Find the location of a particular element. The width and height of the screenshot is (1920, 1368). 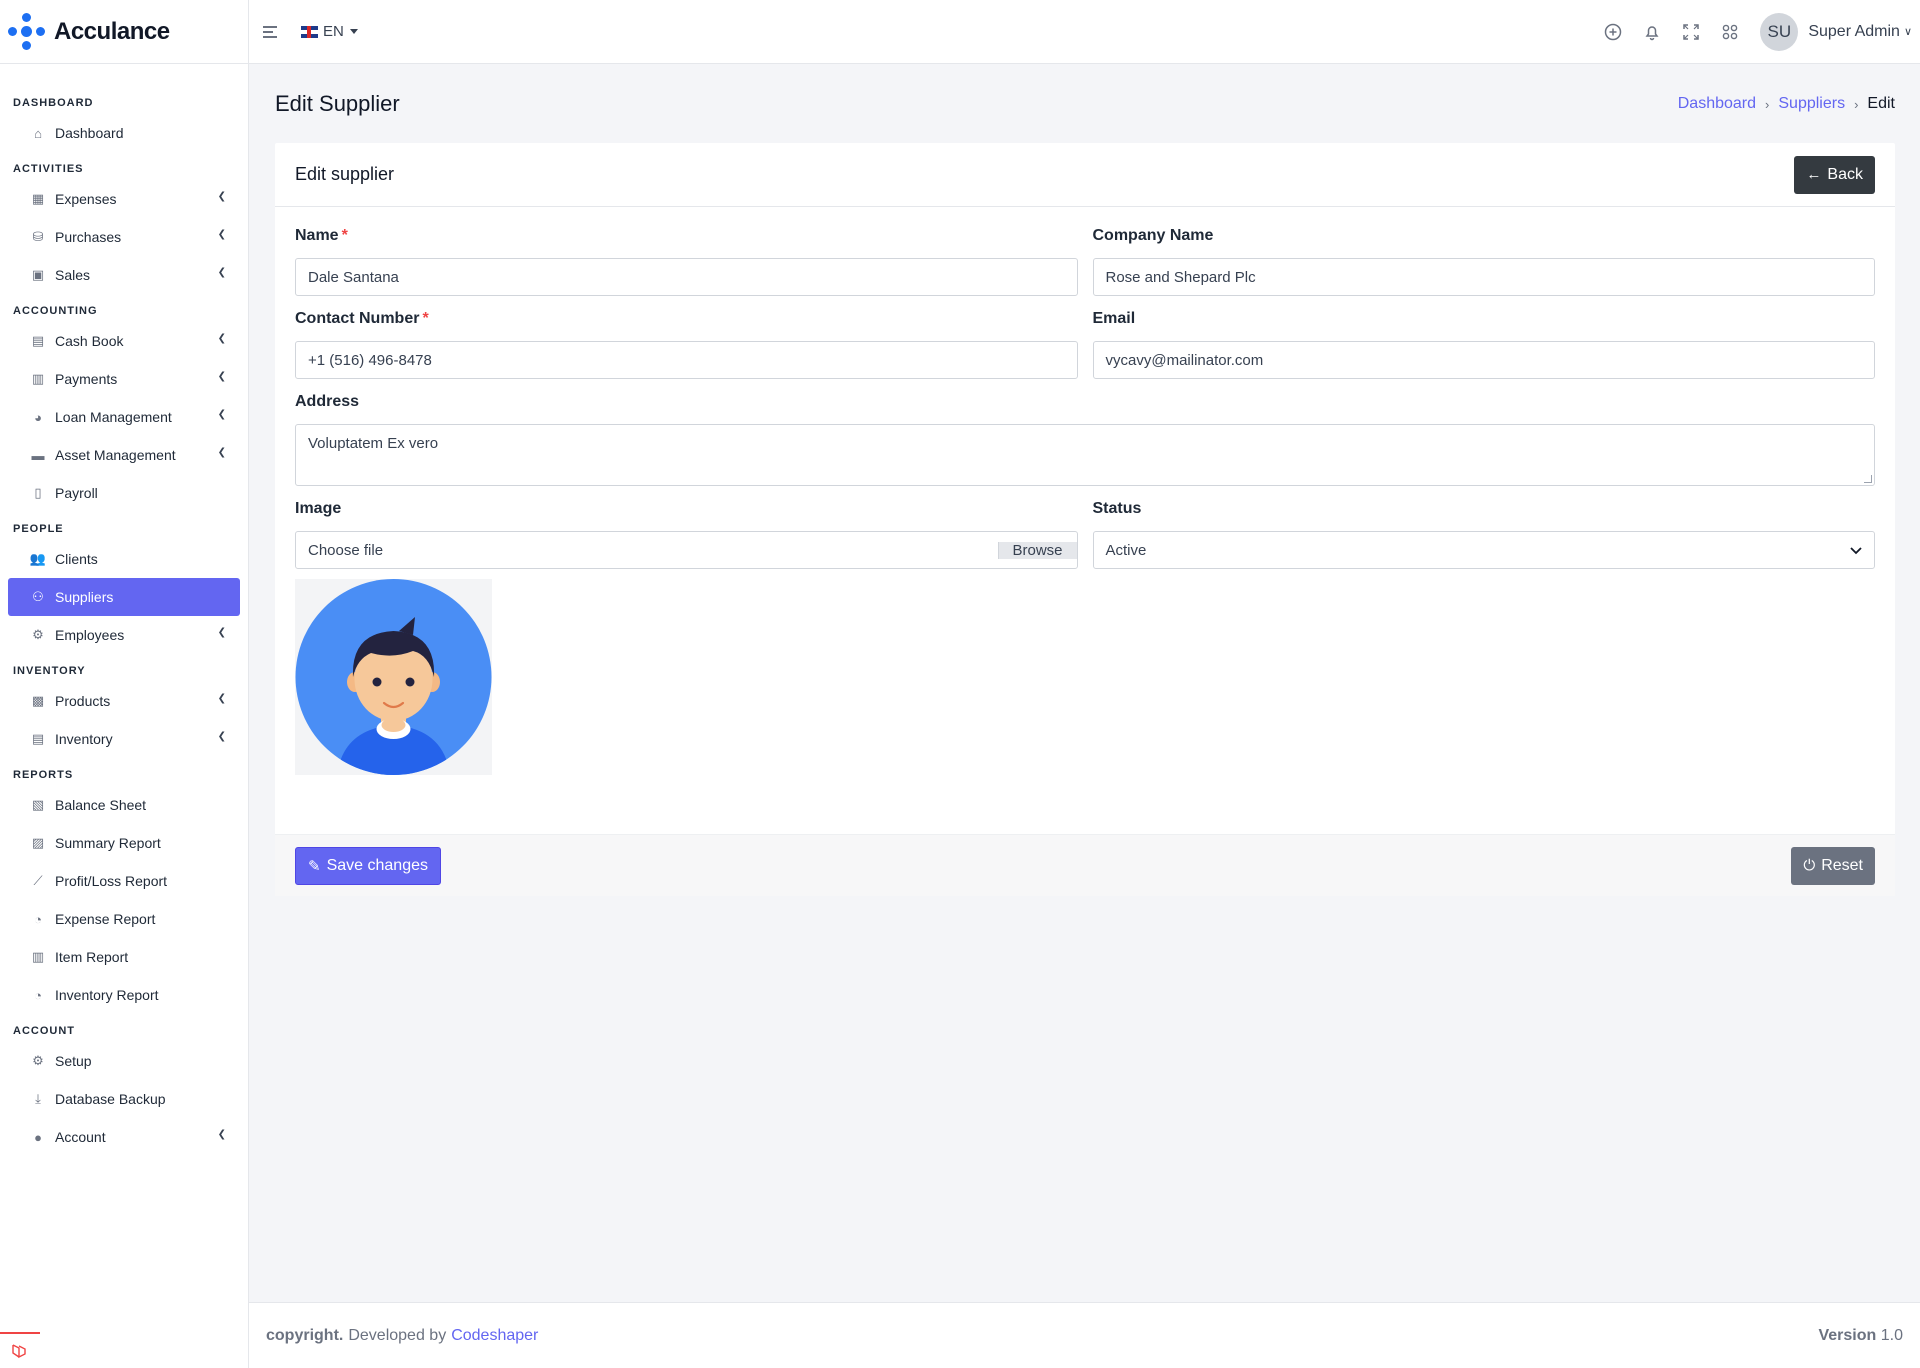

sidebar-item-label: Payments is located at coordinates (86, 379).